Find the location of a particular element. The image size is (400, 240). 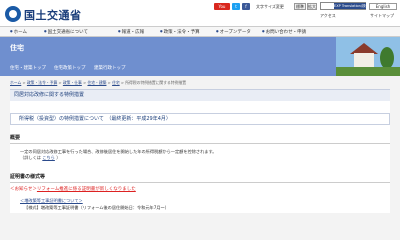

overview-detail-prefix: （詳しくは is located at coordinates (30, 157).